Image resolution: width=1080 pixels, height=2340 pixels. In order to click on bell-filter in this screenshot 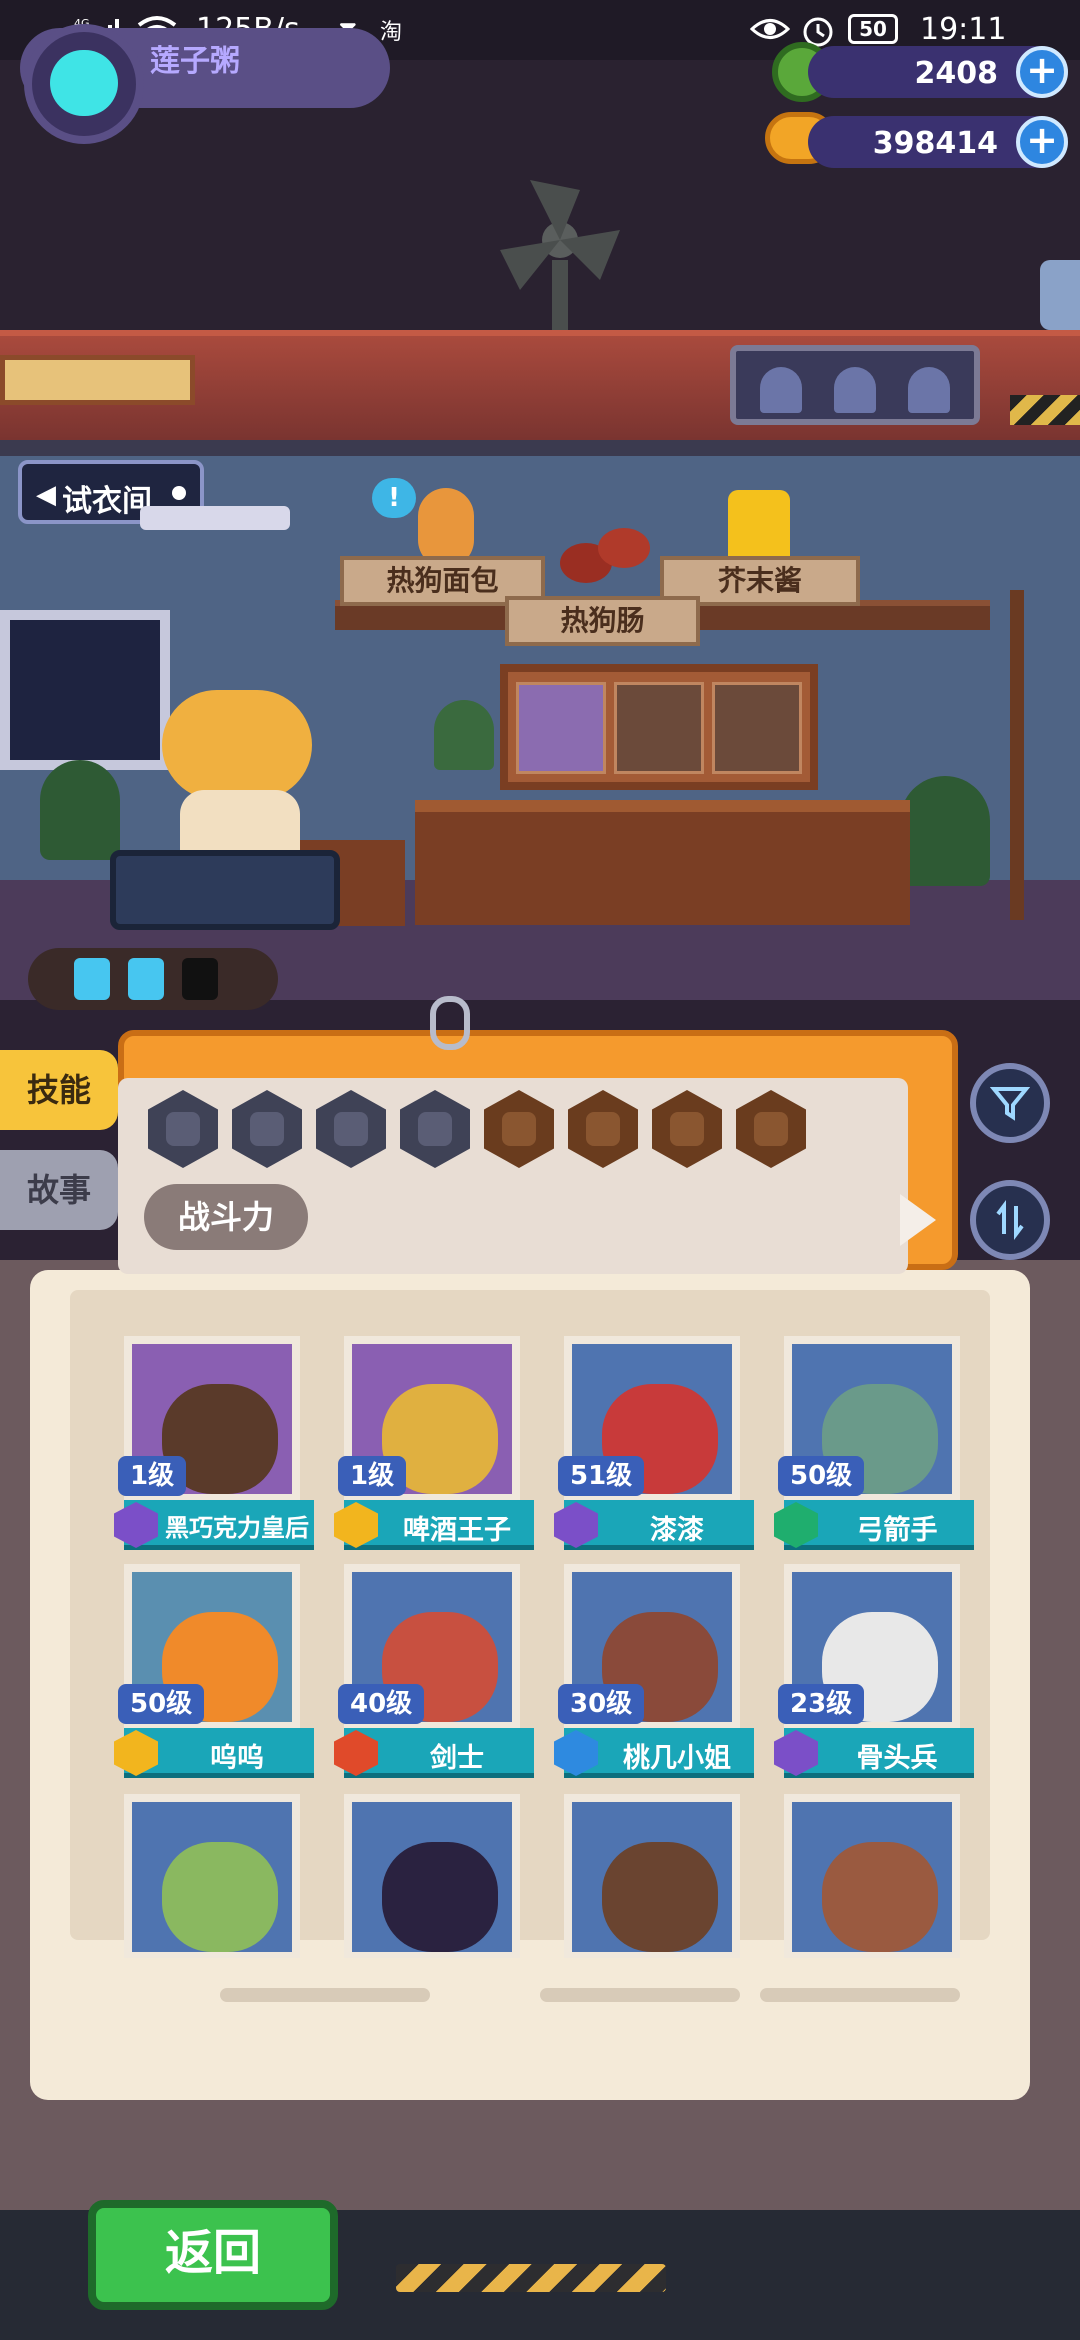, I will do `click(267, 1129)`.